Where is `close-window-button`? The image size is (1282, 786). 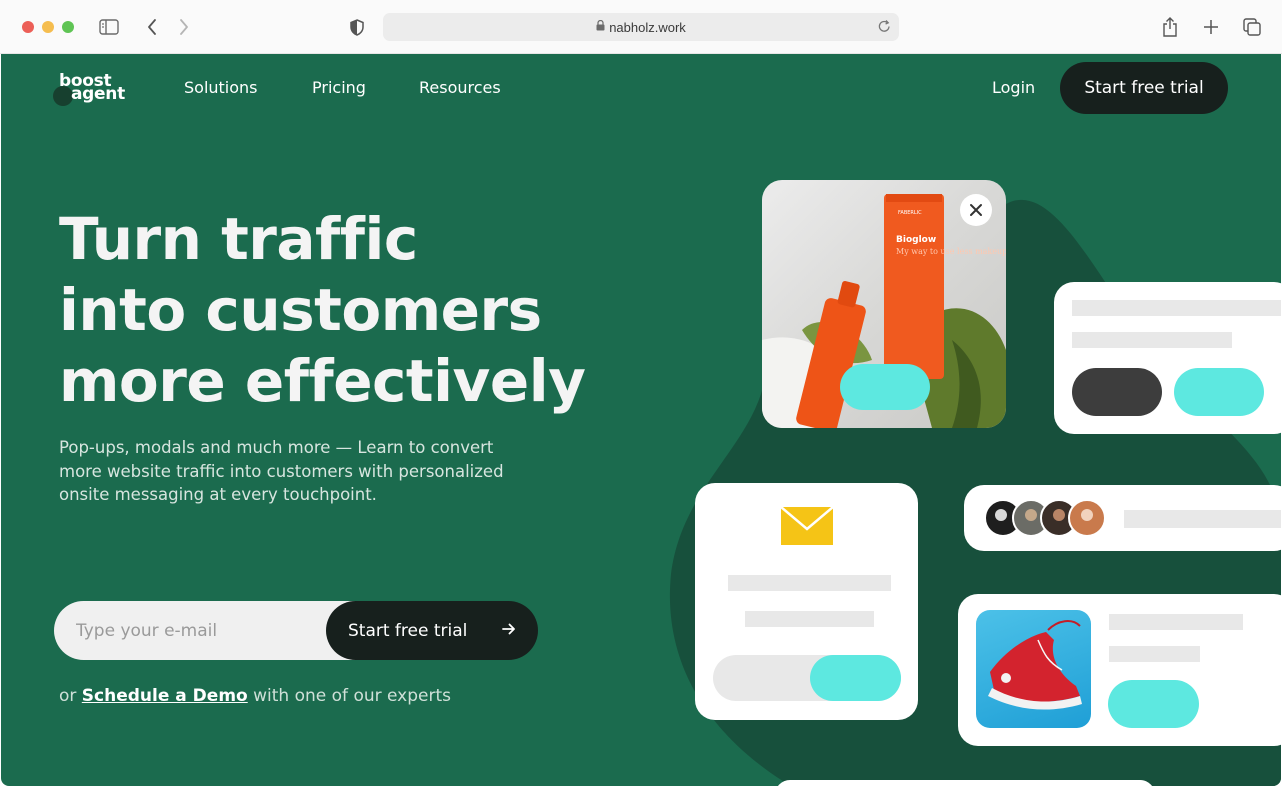 close-window-button is located at coordinates (28, 27).